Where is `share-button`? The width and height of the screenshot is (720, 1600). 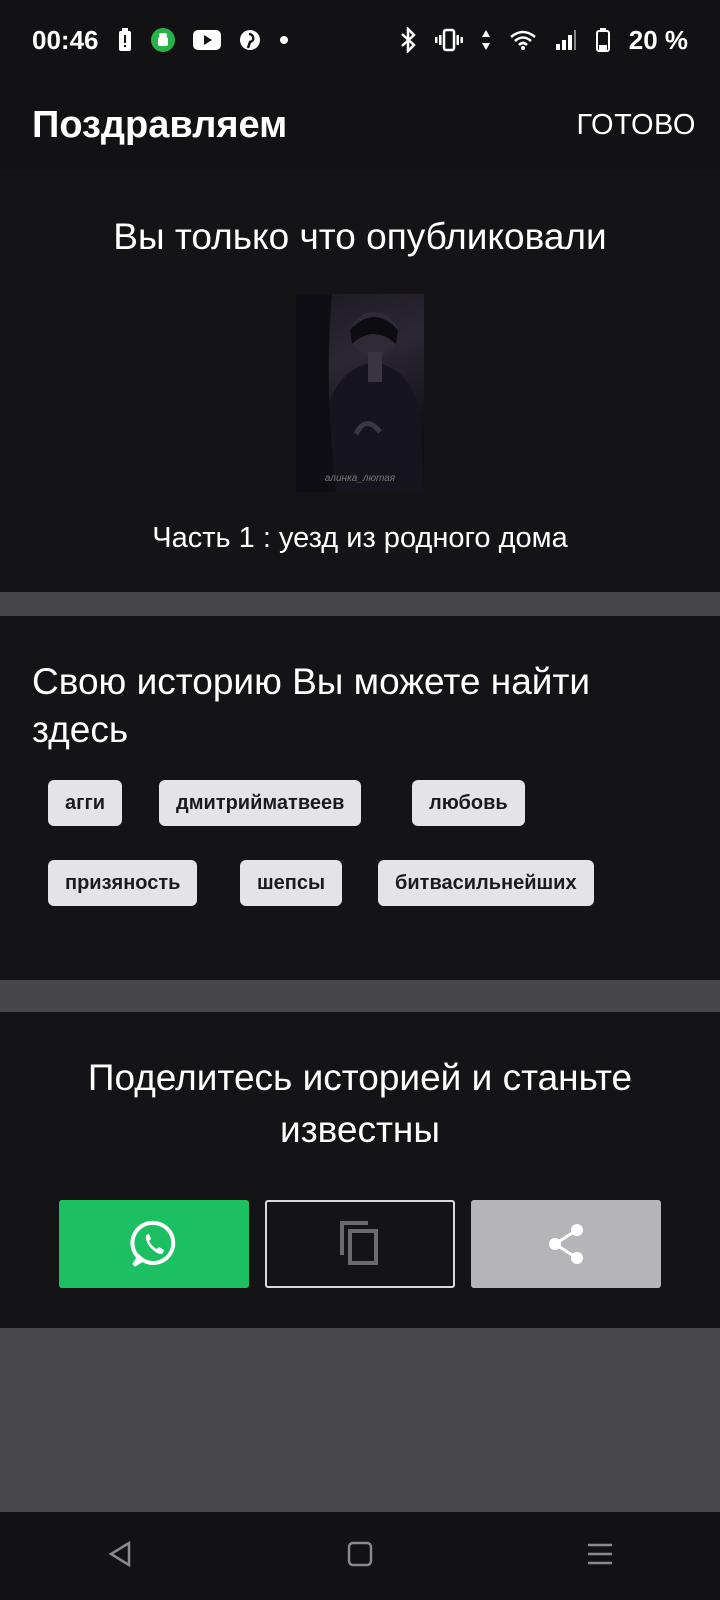
share-button is located at coordinates (566, 1244).